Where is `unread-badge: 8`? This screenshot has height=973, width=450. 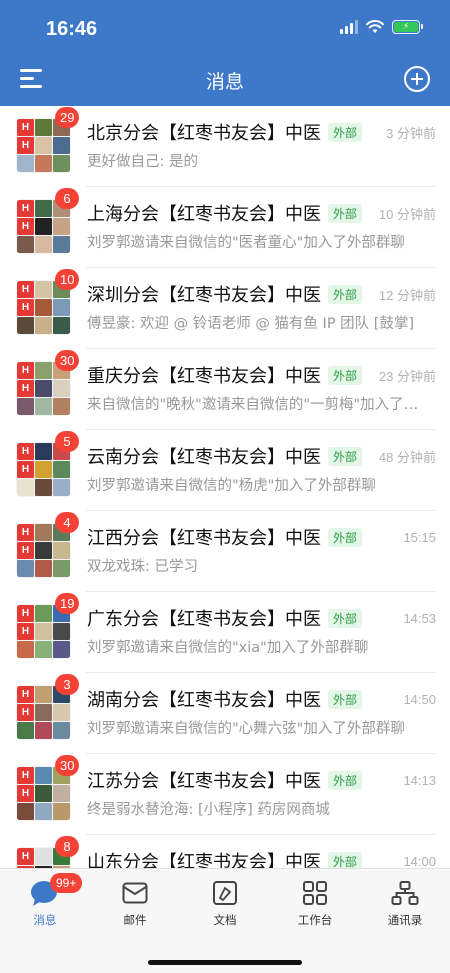 unread-badge: 8 is located at coordinates (67, 846).